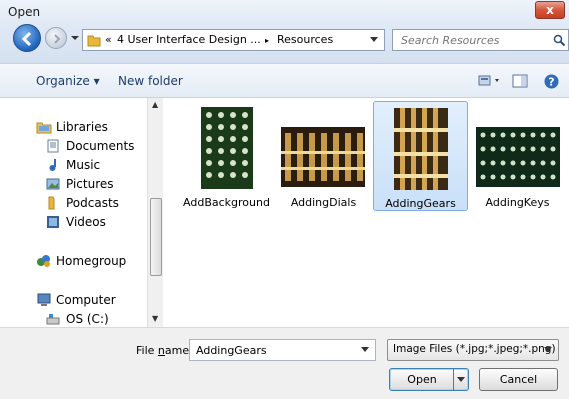 Image resolution: width=569 pixels, height=399 pixels. I want to click on file-type-select: Image Files (*.jpg;*.jpeg;*.png), so click(473, 350).